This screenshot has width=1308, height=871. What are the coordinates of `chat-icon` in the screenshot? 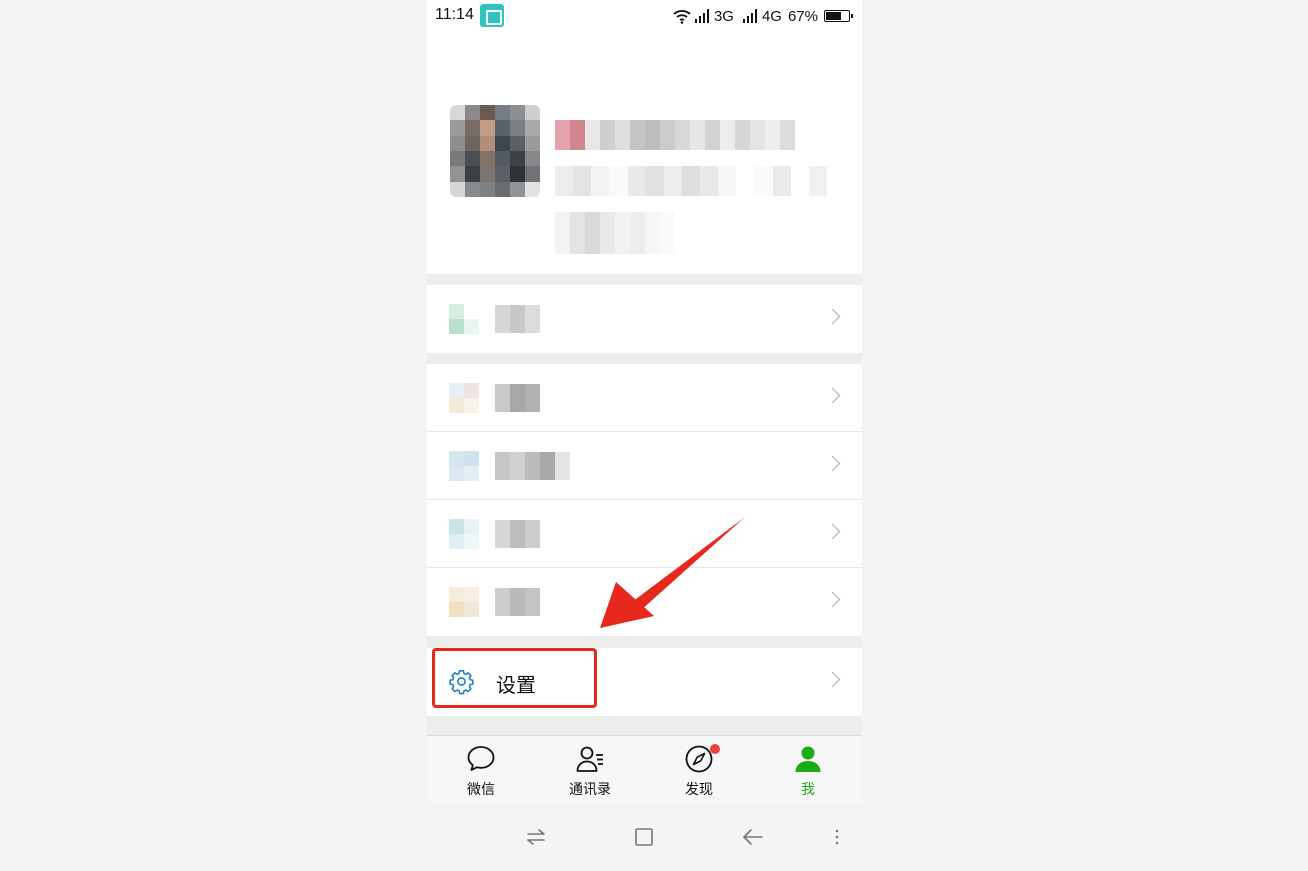 It's located at (481, 758).